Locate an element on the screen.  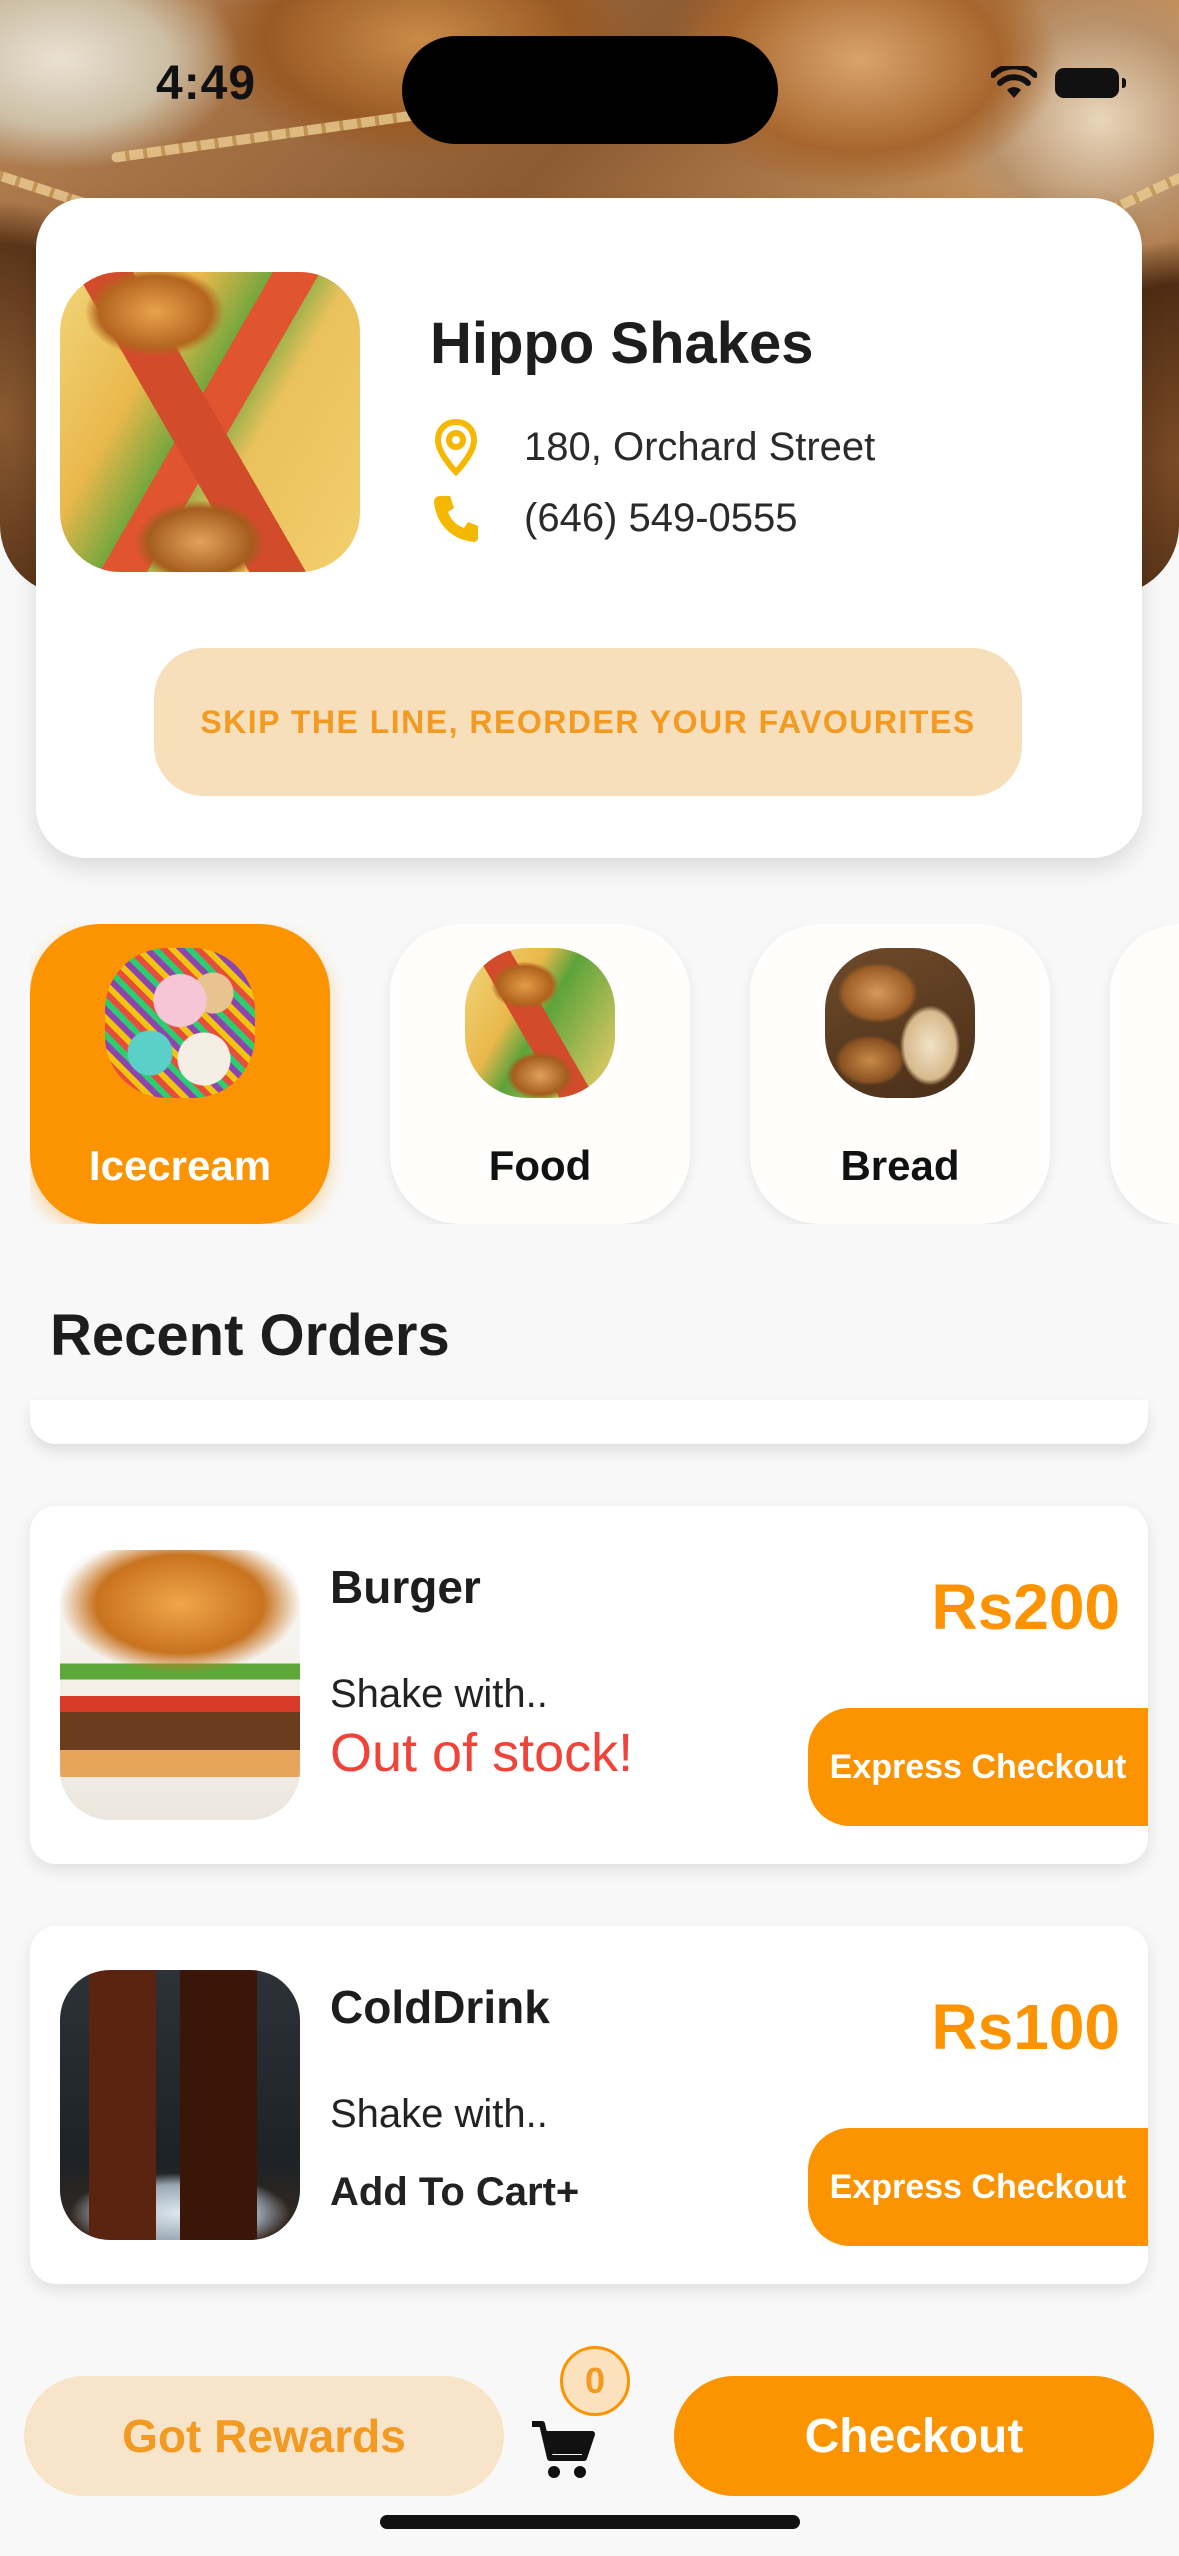
store-address: 180, Orchard Street is located at coordinates (700, 446).